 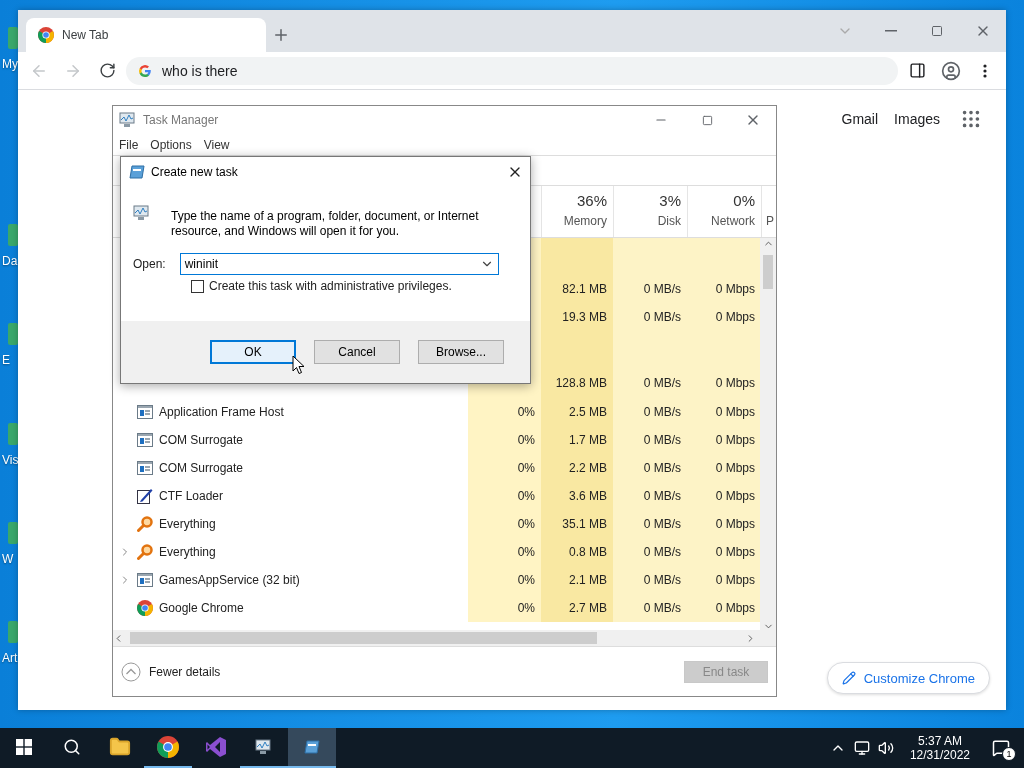 I want to click on program-icon, so click(x=142, y=213).